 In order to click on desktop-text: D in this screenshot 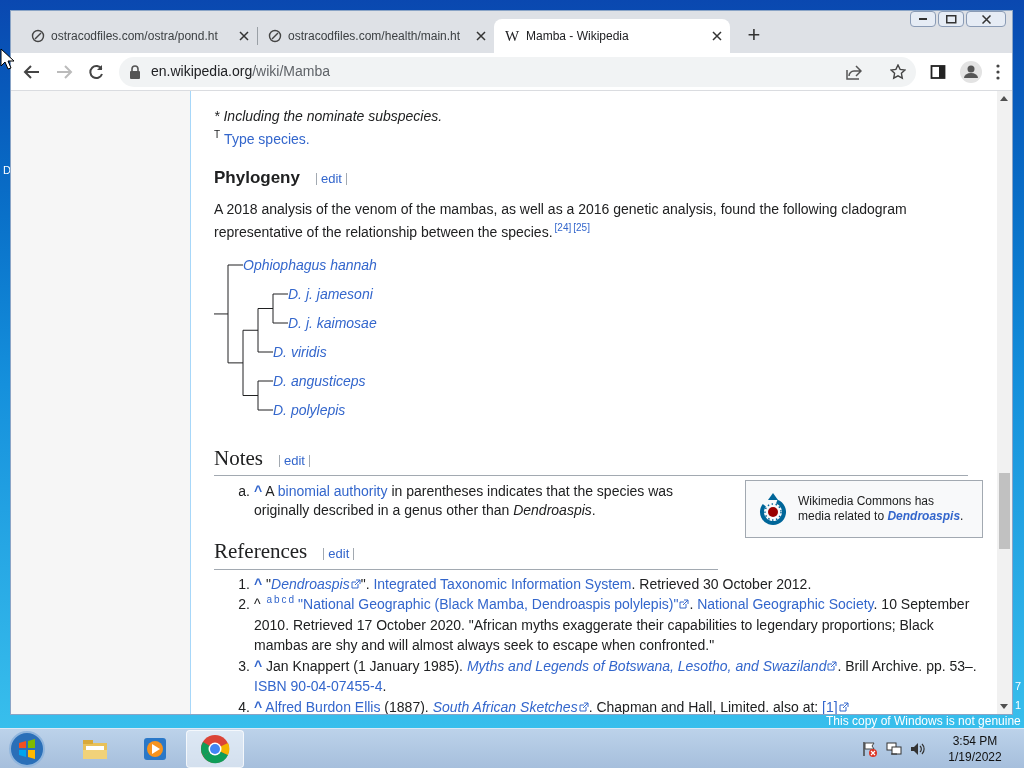, I will do `click(7, 170)`.